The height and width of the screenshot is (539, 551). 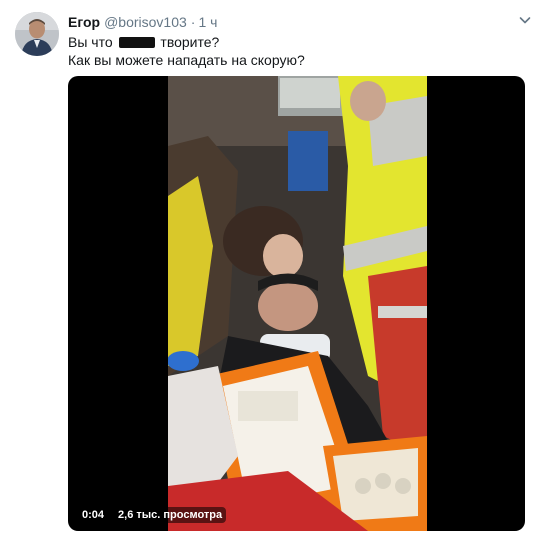 I want to click on avatar-image, so click(x=37, y=34).